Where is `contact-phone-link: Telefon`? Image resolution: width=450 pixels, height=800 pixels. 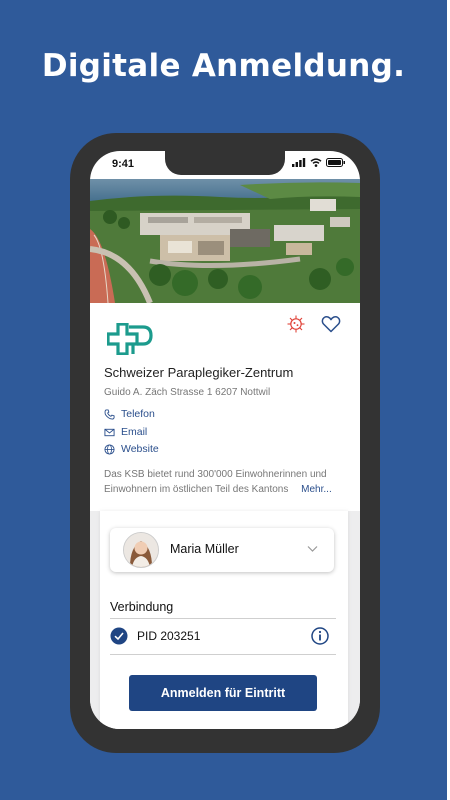
contact-phone-link: Telefon is located at coordinates (129, 414).